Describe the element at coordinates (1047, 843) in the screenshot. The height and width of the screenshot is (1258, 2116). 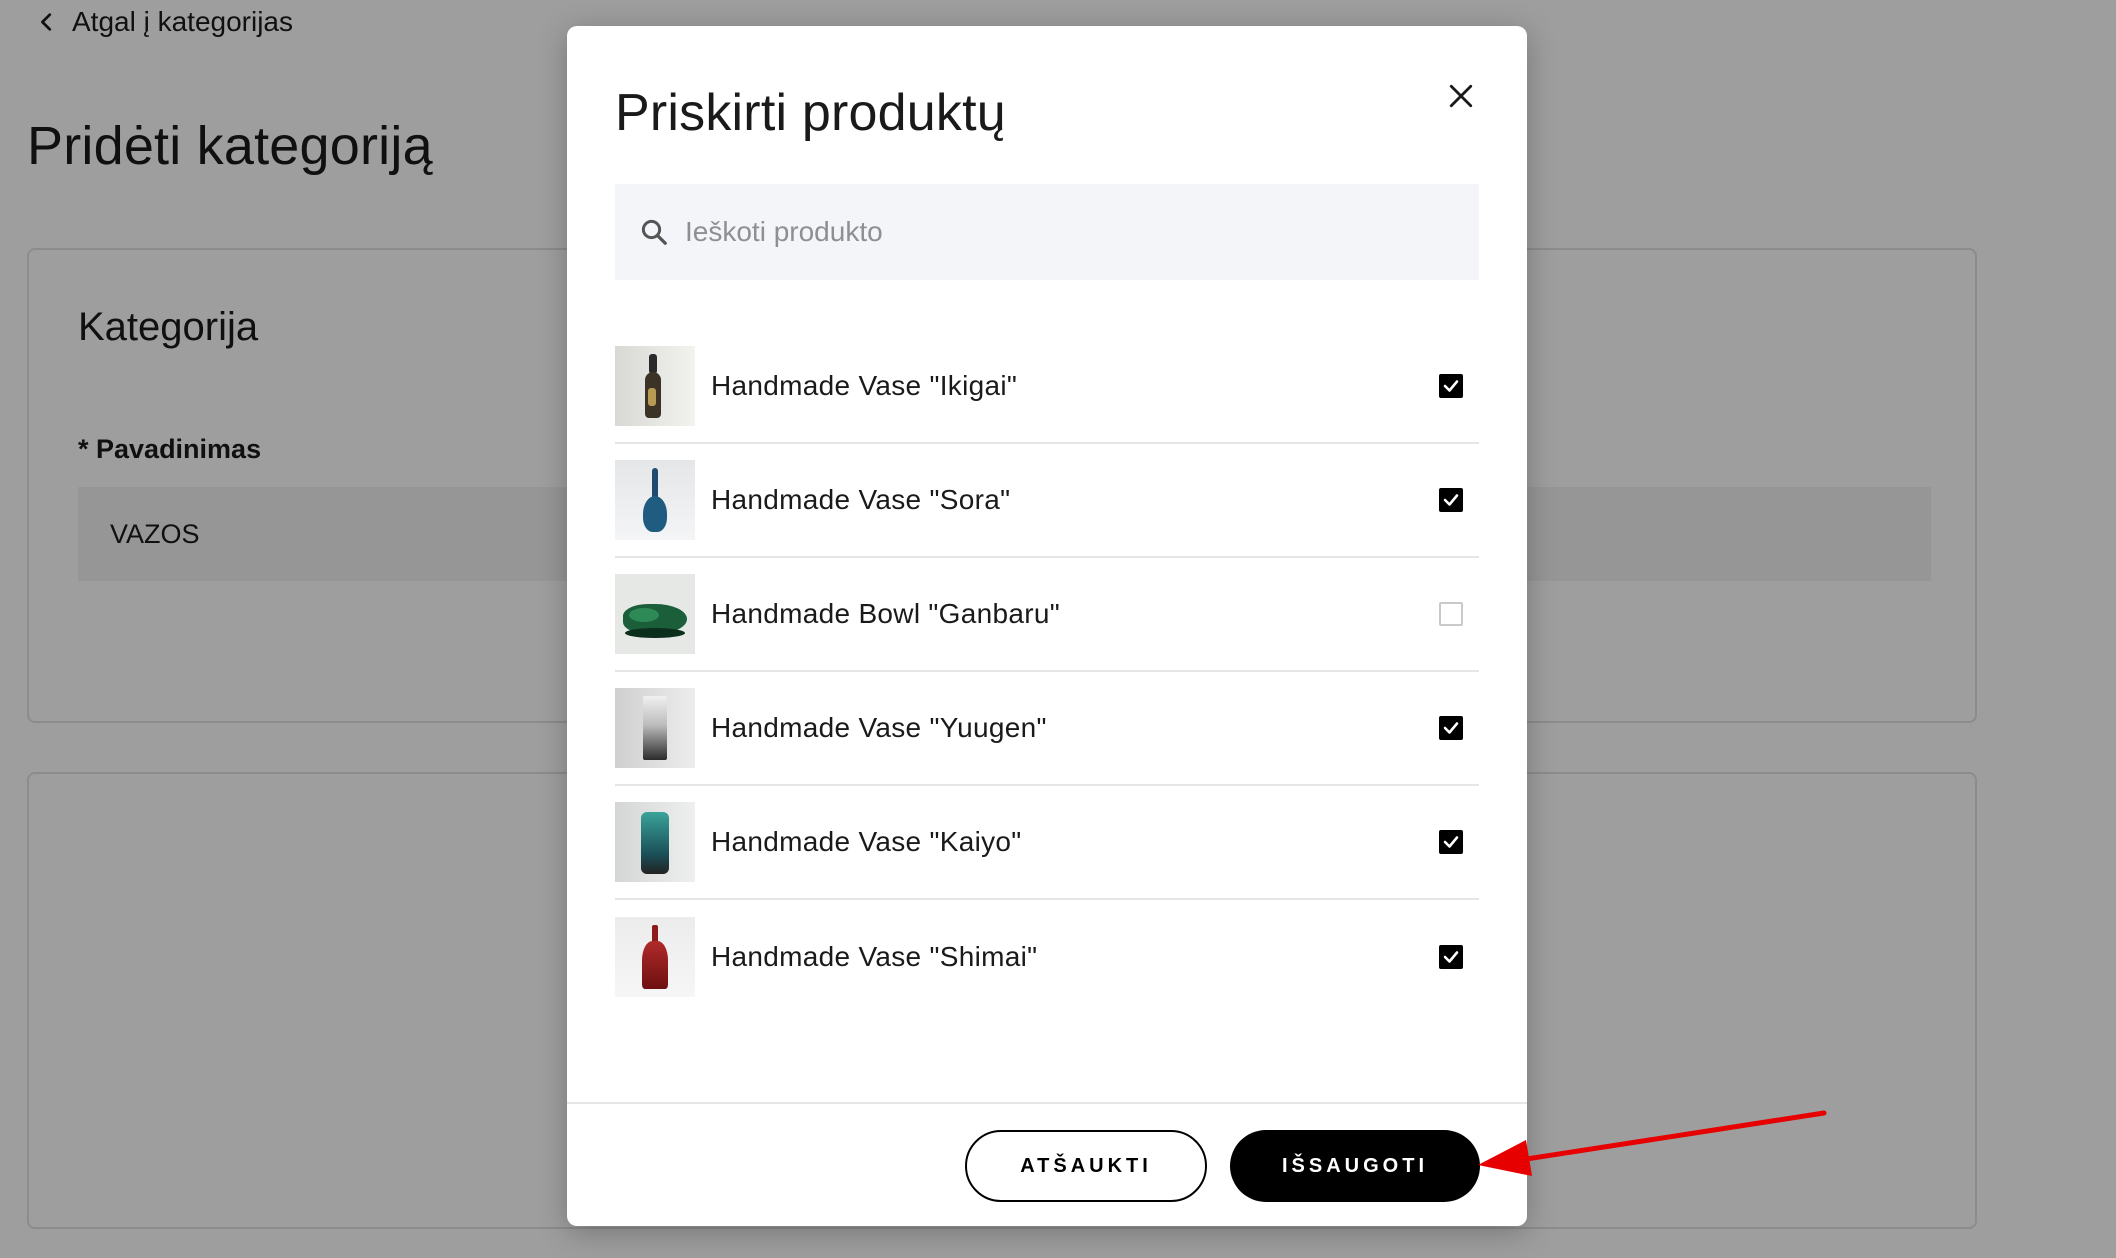
I see `product-row: Handmade Vase "Kaiyo"` at that location.